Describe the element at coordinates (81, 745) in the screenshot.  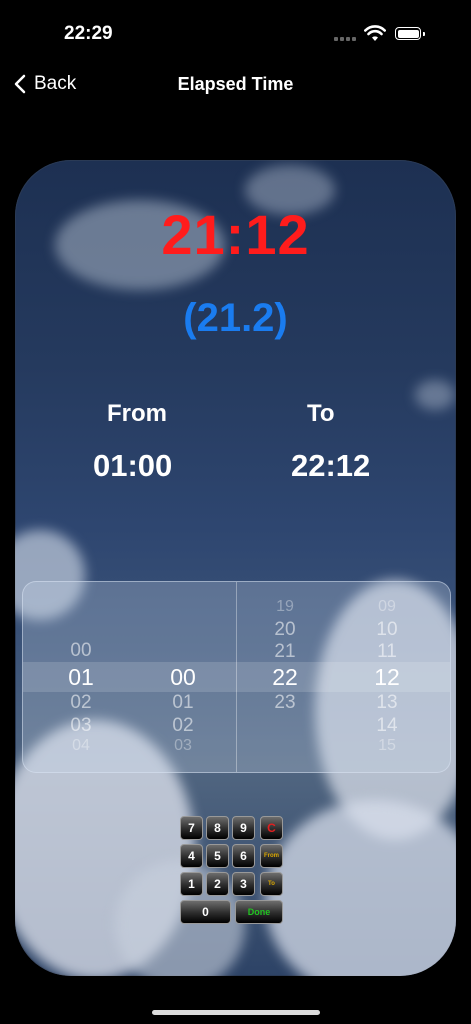
I see `picker-value: 04` at that location.